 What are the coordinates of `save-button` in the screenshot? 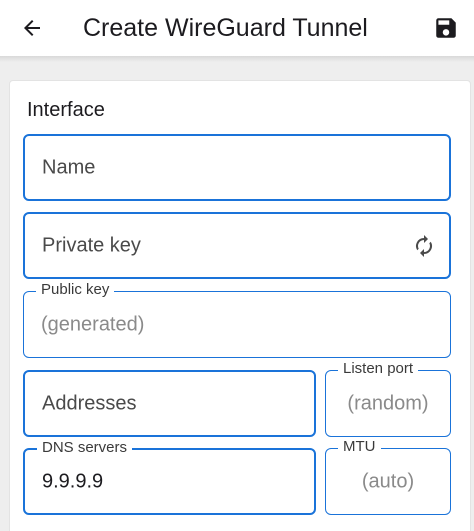 It's located at (446, 28).